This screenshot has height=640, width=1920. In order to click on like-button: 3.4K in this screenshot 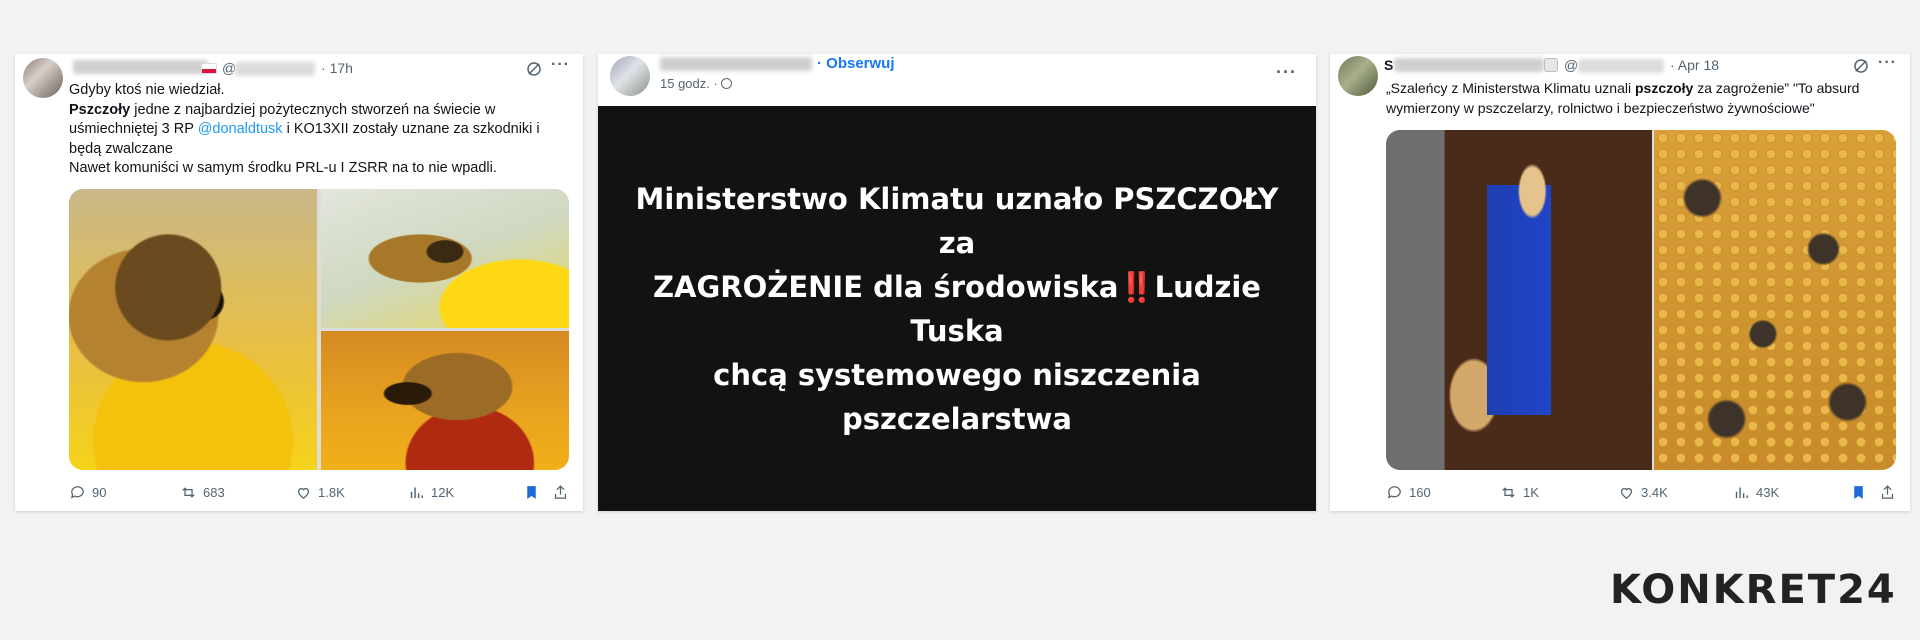, I will do `click(1643, 492)`.